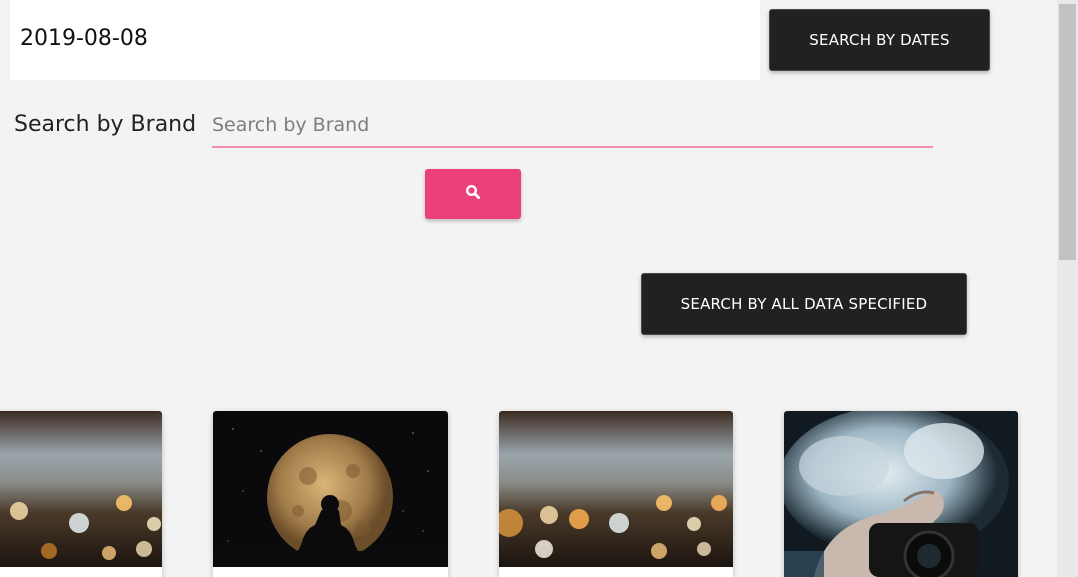 The width and height of the screenshot is (1078, 577). What do you see at coordinates (804, 304) in the screenshot?
I see `search-by-all-data-button: SEARCH BY ALL DATA SPECIFIED` at bounding box center [804, 304].